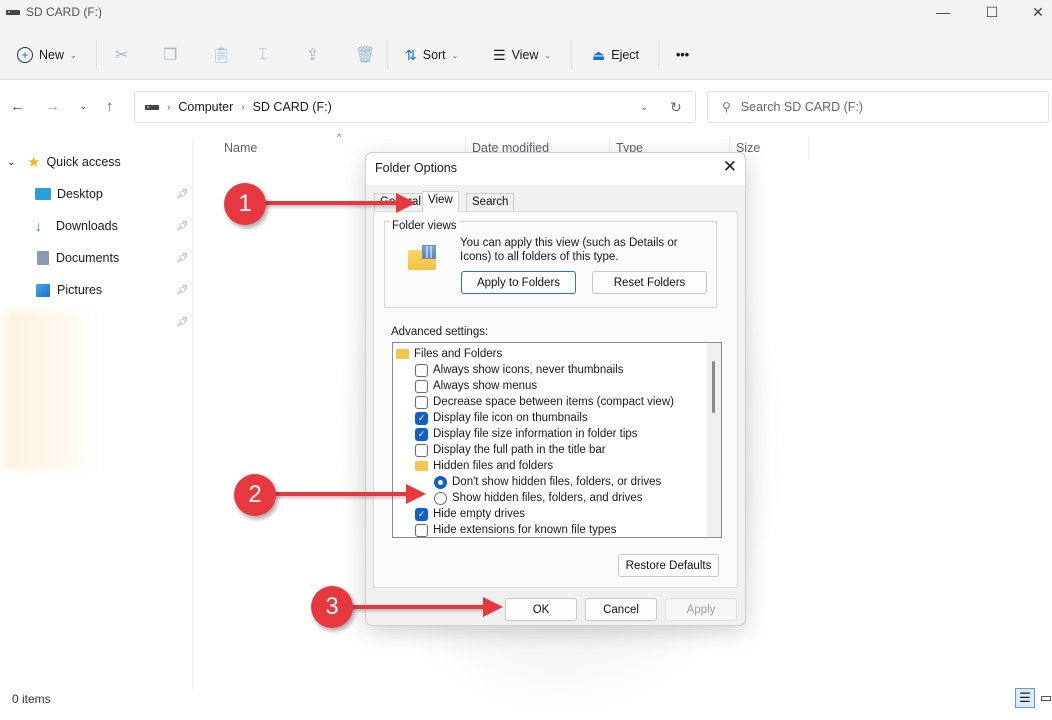 The image size is (1052, 720). Describe the element at coordinates (526, 16) in the screenshot. I see `title-bar: SD CARD (F:) — ☐ ✕` at that location.